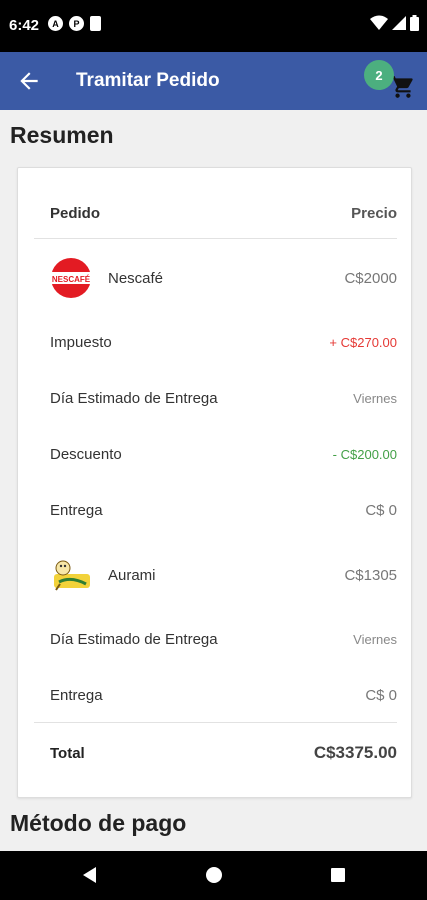  I want to click on detail-row-discount: Descuento - C$200.00, so click(215, 454).